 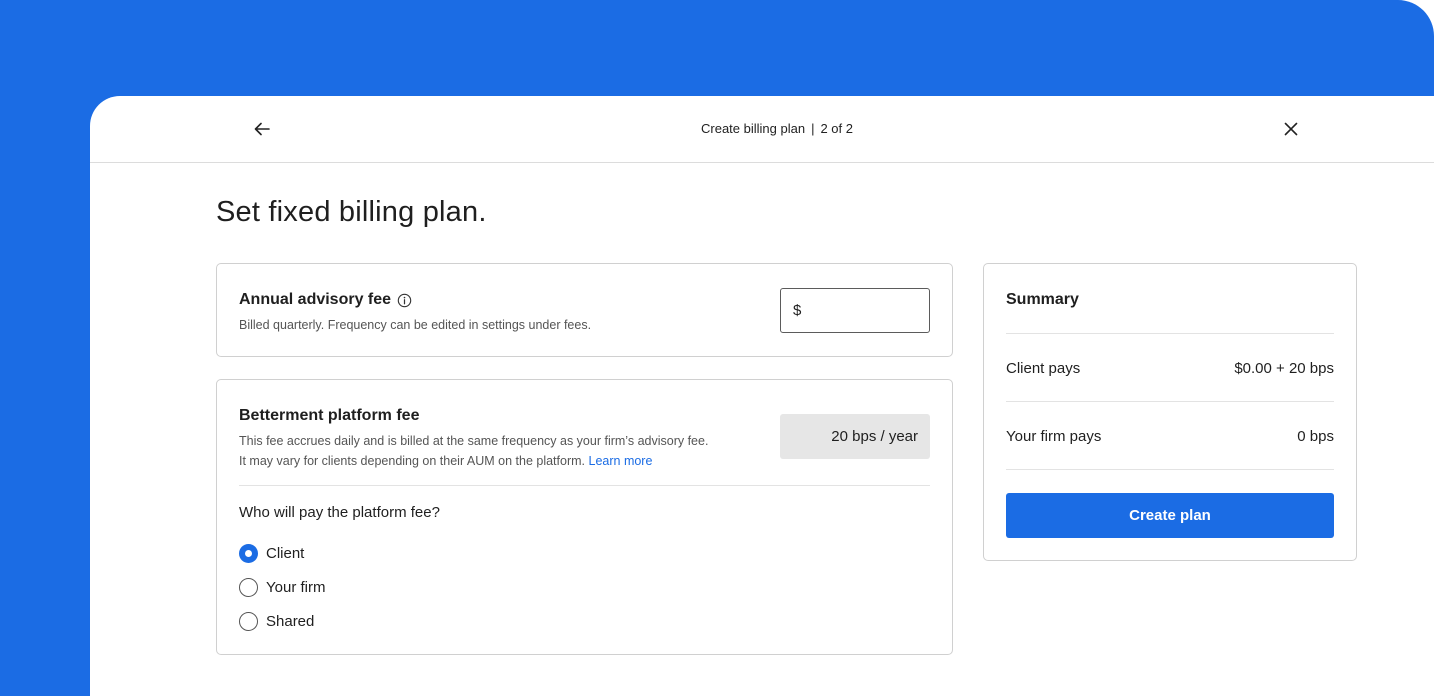 I want to click on radio-button-checked, so click(x=248, y=553).